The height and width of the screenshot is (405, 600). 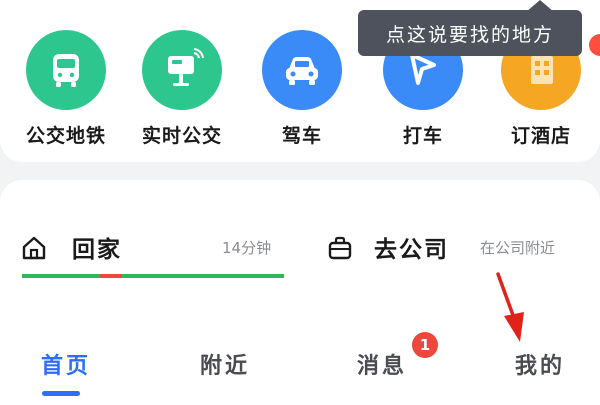 I want to click on service-label: 订酒店, so click(x=540, y=136).